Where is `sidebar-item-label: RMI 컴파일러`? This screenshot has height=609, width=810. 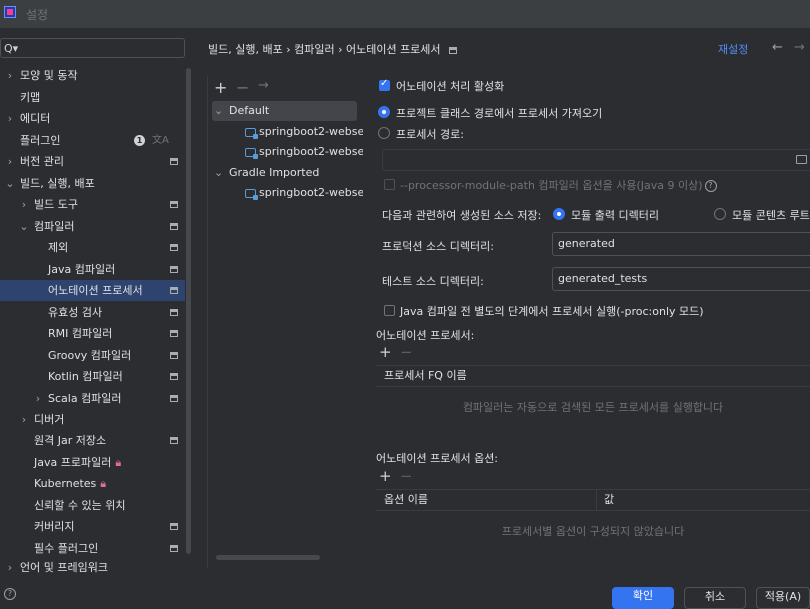 sidebar-item-label: RMI 컴파일러 is located at coordinates (80, 333).